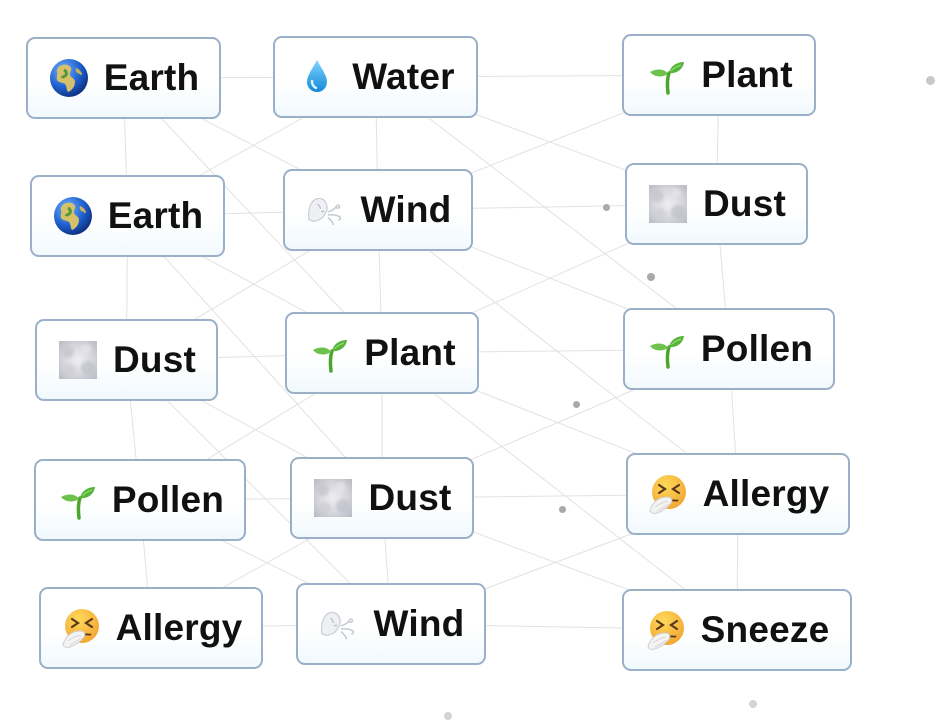  Describe the element at coordinates (317, 77) in the screenshot. I see `droplet-icon` at that location.